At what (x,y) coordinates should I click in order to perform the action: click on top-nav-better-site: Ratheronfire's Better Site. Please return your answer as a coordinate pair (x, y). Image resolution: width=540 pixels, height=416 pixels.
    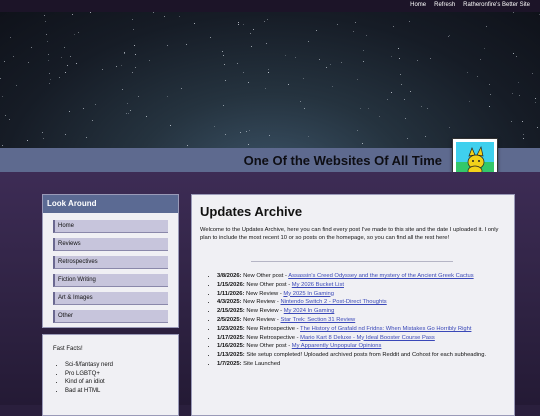
    Looking at the image, I should click on (496, 5).